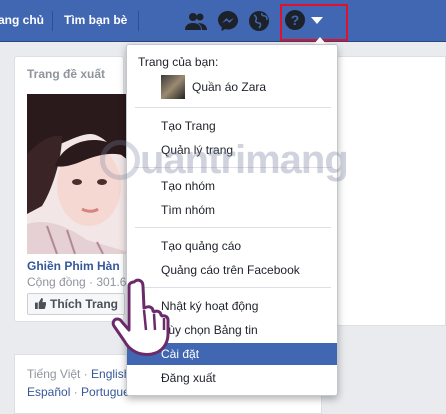  What do you see at coordinates (105, 392) in the screenshot?
I see `language-portuguese-link: Portugue` at bounding box center [105, 392].